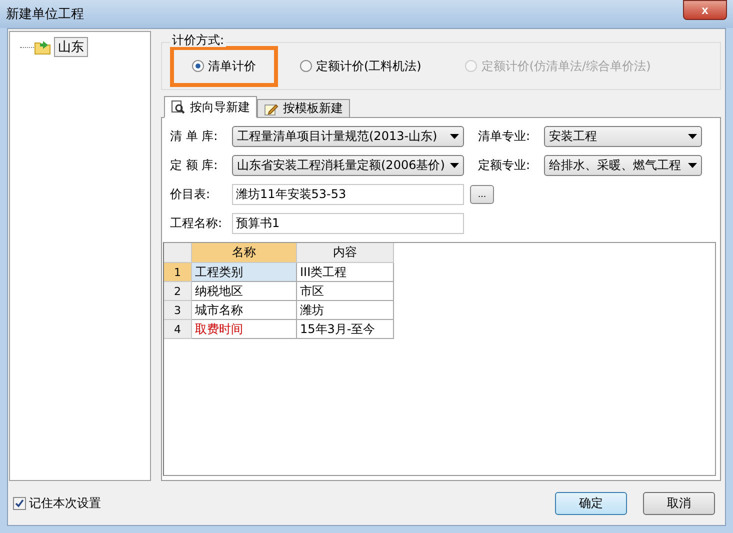 The width and height of the screenshot is (733, 533). I want to click on radio-option: 定额计价(工料机法), so click(361, 66).